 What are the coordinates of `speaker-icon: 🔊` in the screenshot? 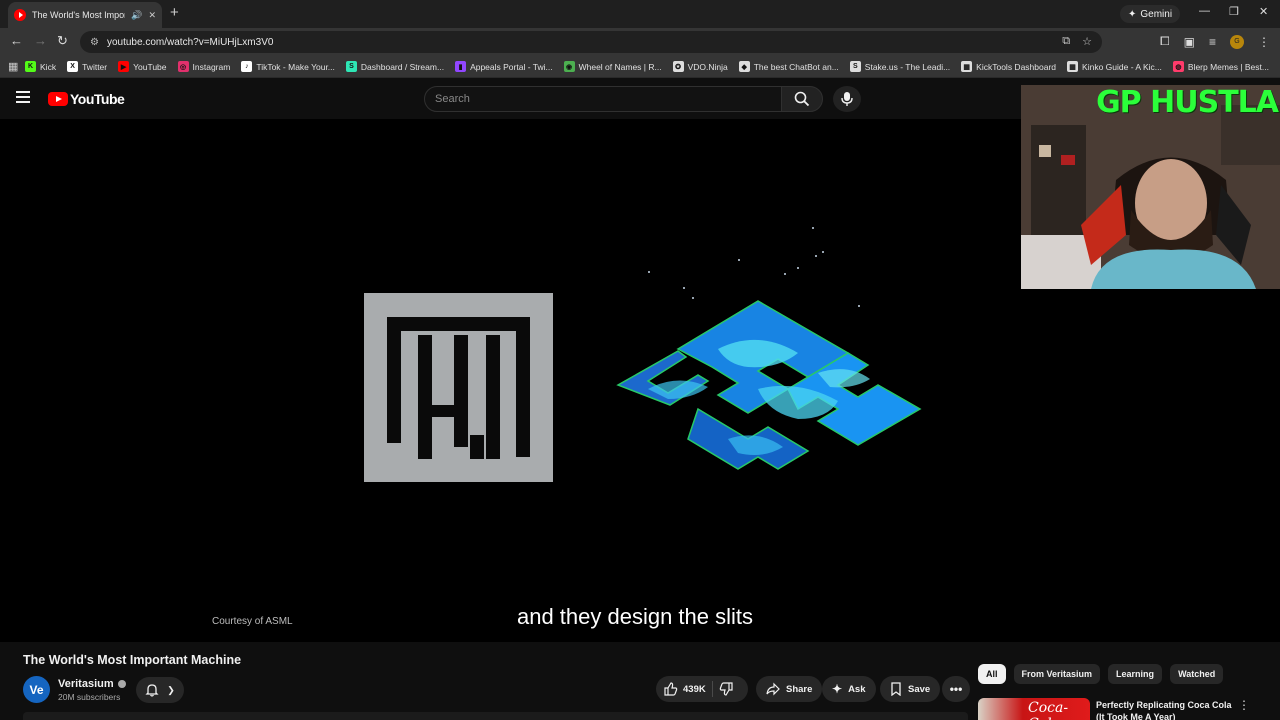 It's located at (136, 15).